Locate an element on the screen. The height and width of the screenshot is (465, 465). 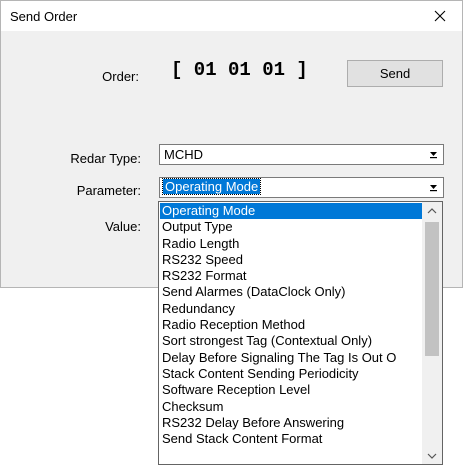
list-item: RS232 Delay Before Answering is located at coordinates (291, 423).